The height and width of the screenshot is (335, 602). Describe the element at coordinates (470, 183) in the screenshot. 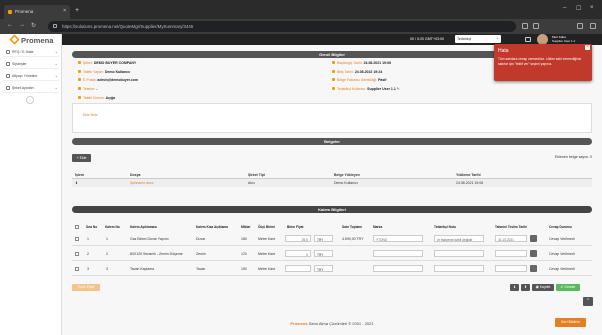

I see `table-cell: 24.08.2021 19:06` at that location.